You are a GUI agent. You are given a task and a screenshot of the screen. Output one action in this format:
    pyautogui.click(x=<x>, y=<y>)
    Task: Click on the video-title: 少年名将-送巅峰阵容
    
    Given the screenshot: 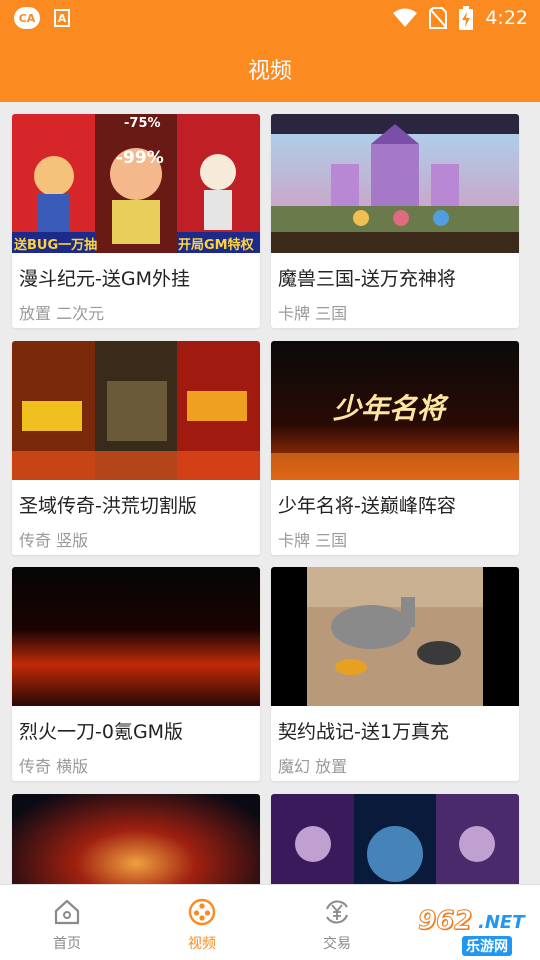 What is the action you would take?
    pyautogui.click(x=367, y=506)
    